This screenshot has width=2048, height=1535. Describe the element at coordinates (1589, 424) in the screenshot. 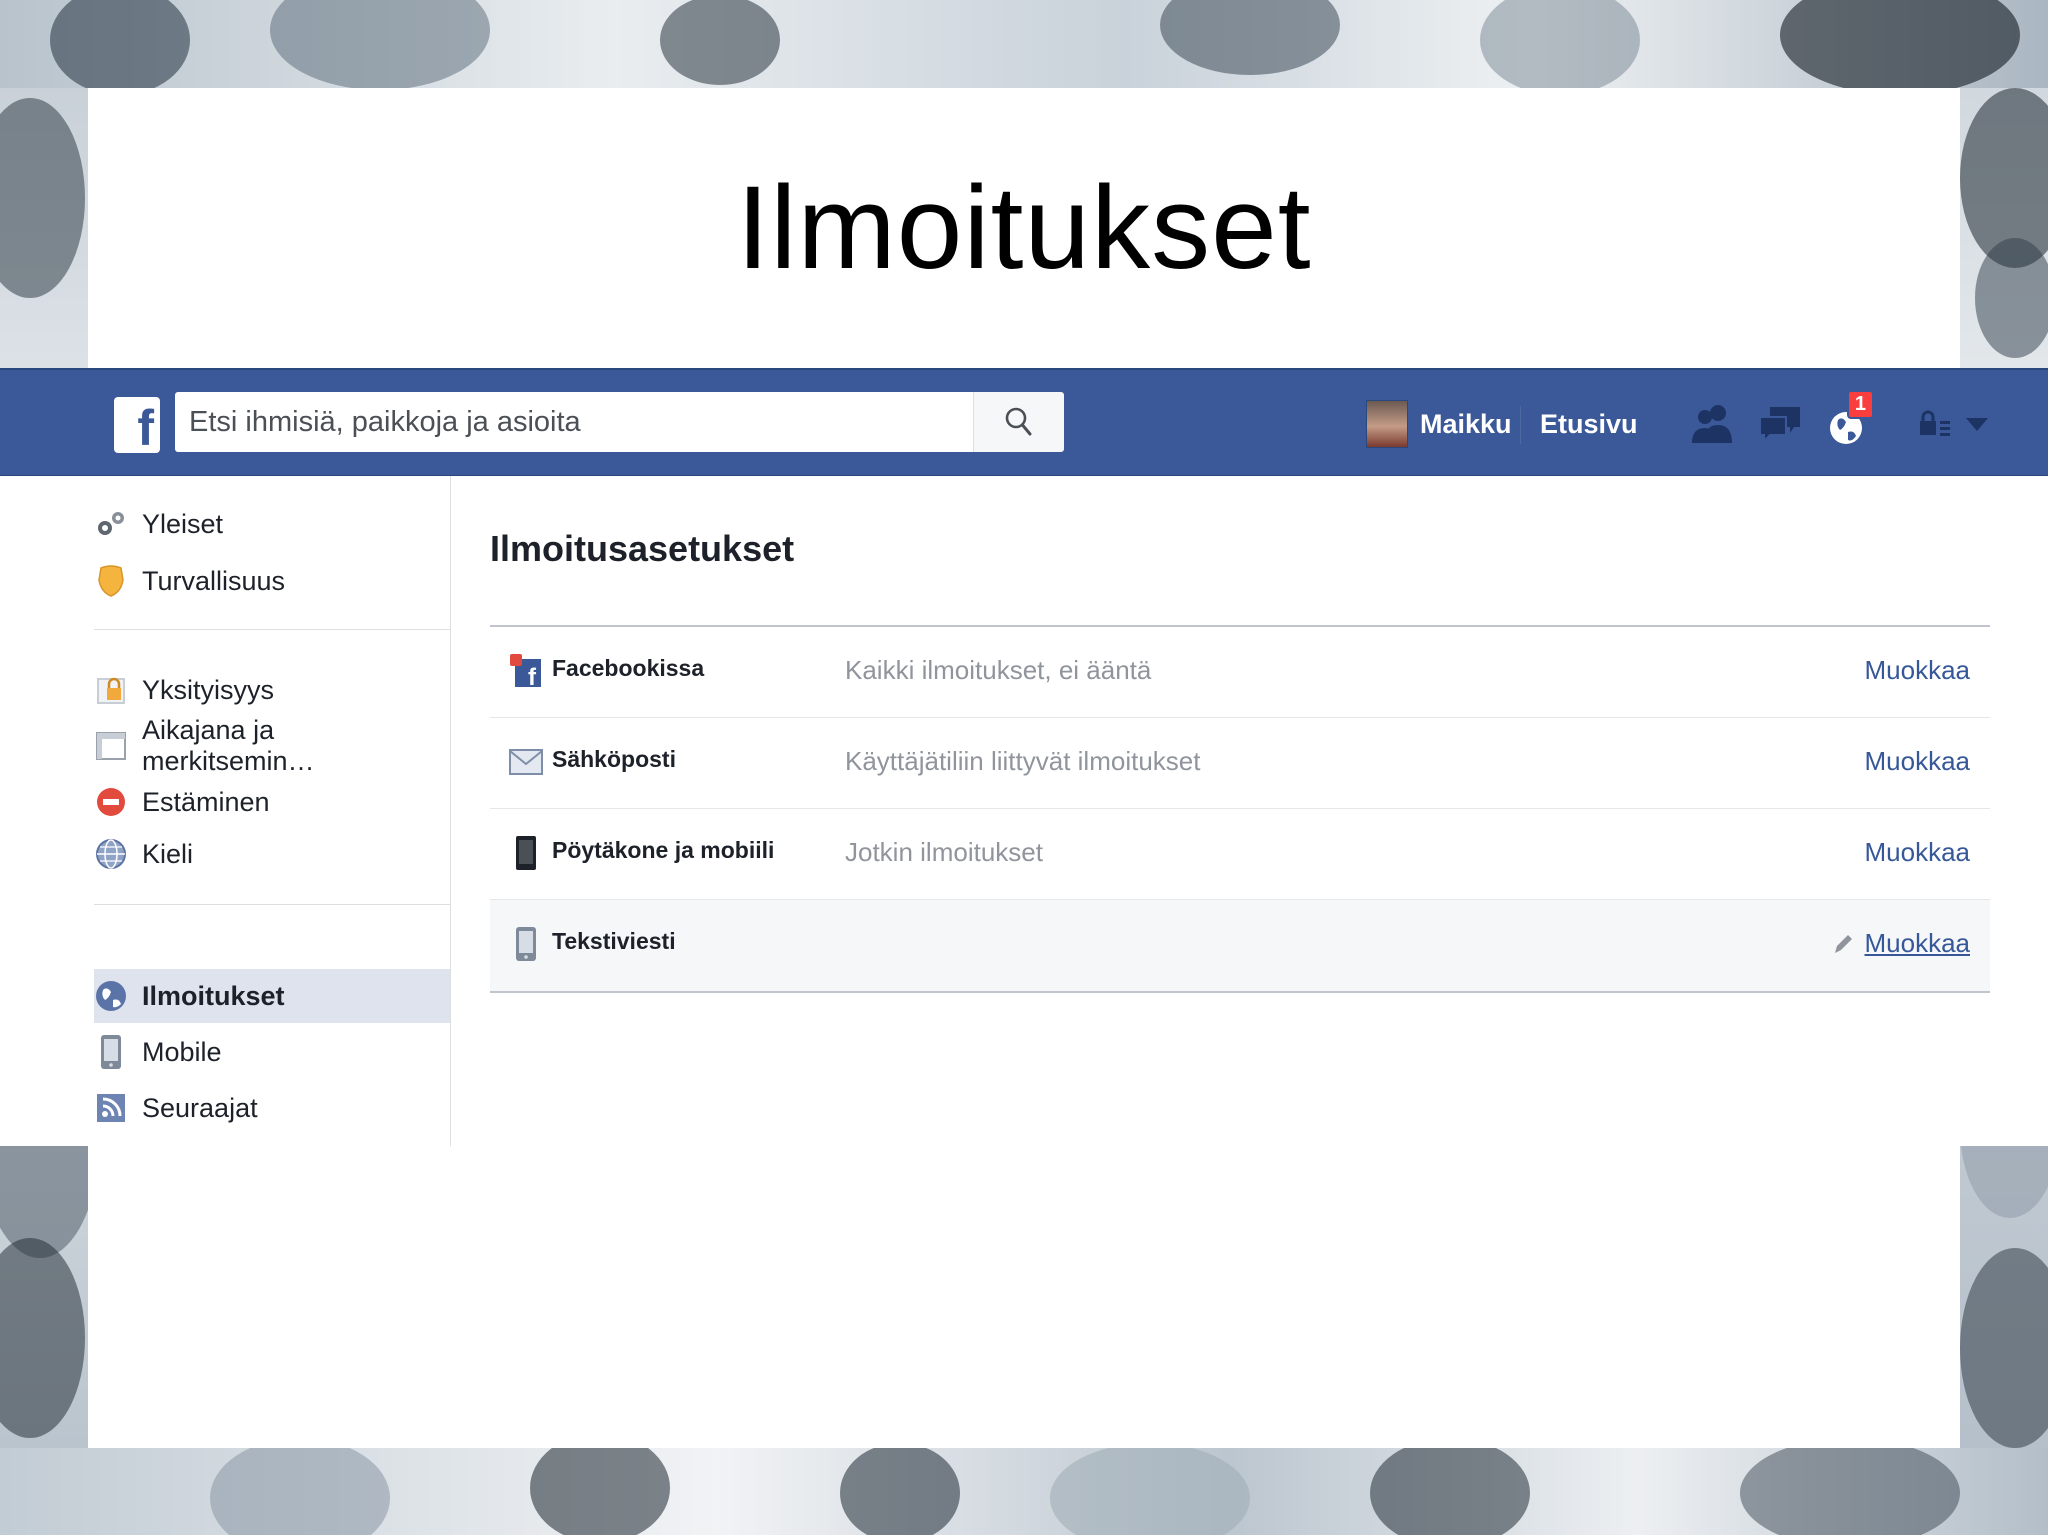

I see `home-link: Etusivu` at that location.